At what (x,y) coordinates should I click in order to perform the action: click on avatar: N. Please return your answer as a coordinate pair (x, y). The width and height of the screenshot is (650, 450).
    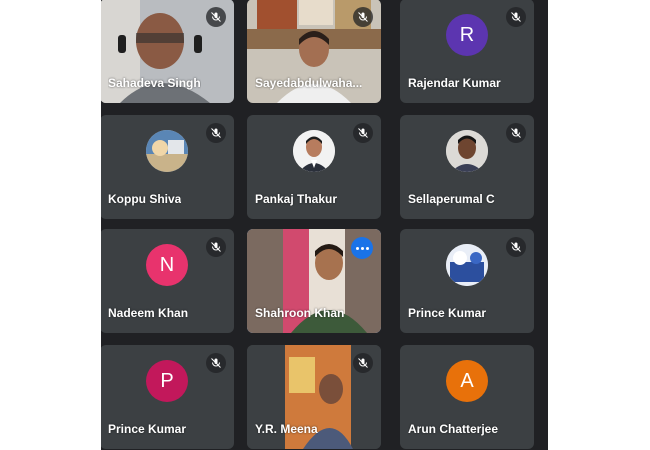
    Looking at the image, I should click on (167, 265).